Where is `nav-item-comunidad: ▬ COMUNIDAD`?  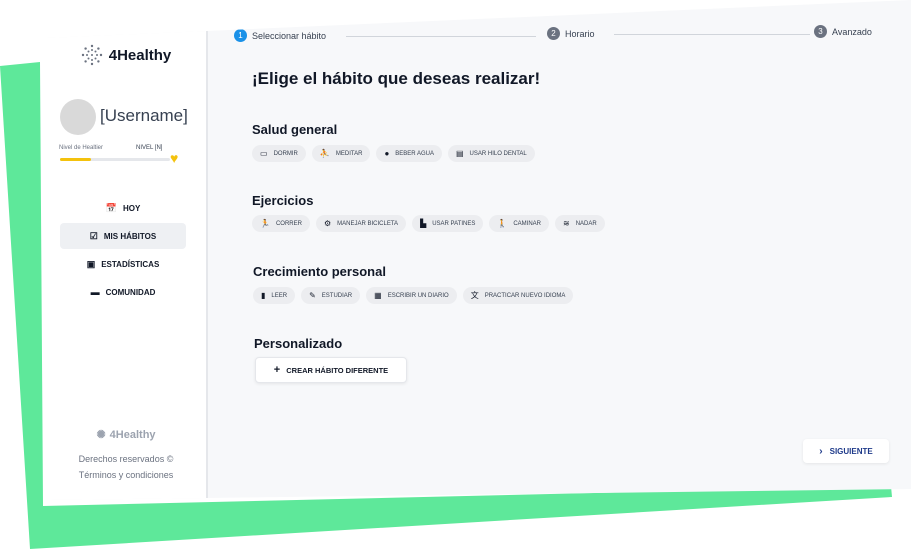
nav-item-comunidad: ▬ COMUNIDAD is located at coordinates (123, 292).